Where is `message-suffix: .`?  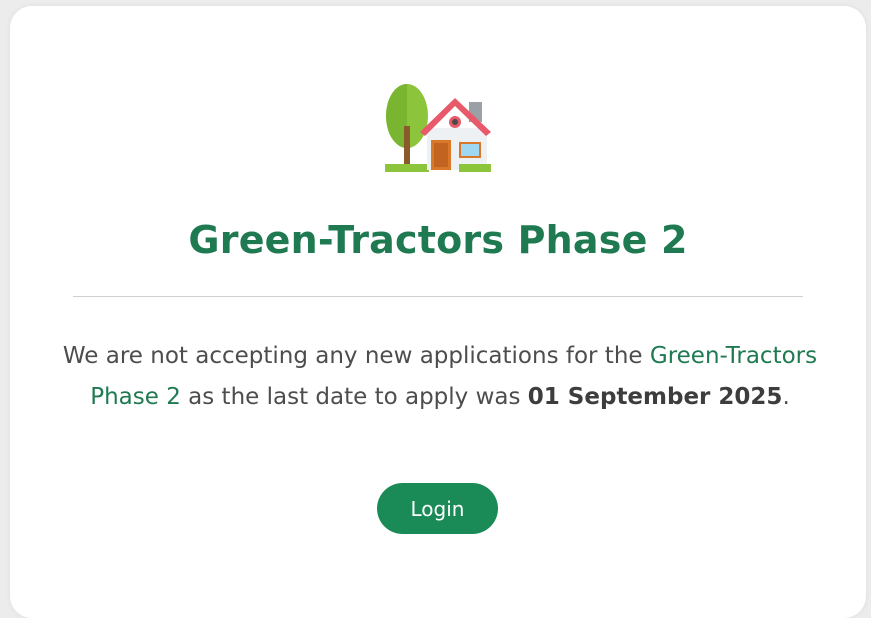 message-suffix: . is located at coordinates (786, 397).